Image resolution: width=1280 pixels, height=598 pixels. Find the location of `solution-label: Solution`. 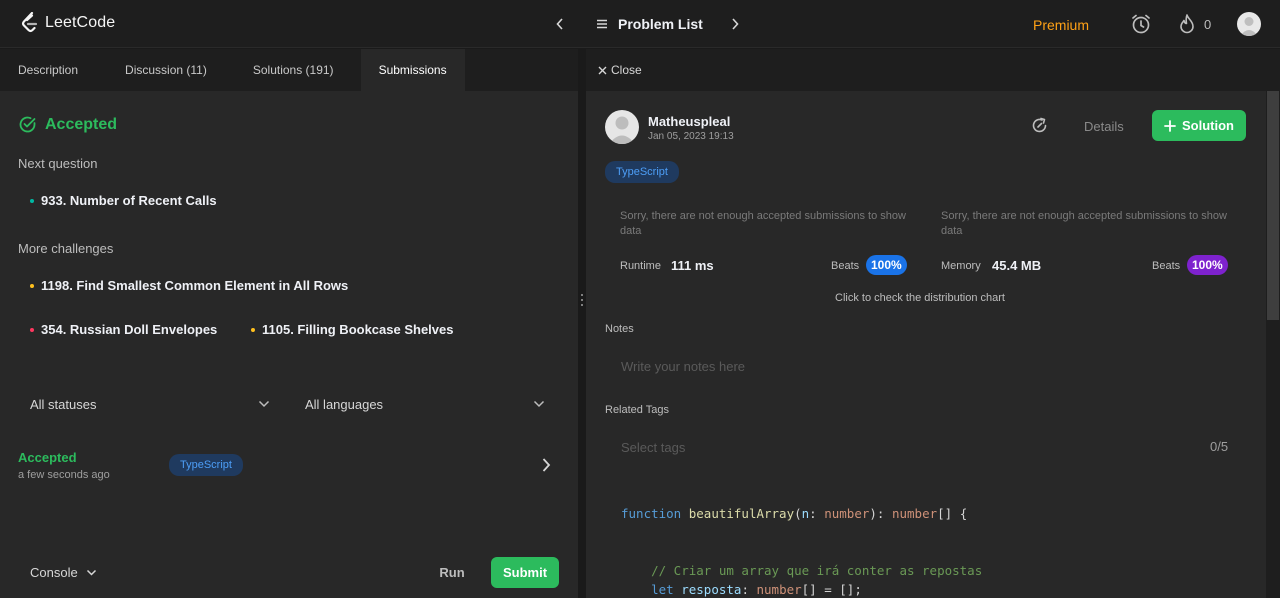

solution-label: Solution is located at coordinates (1208, 125).